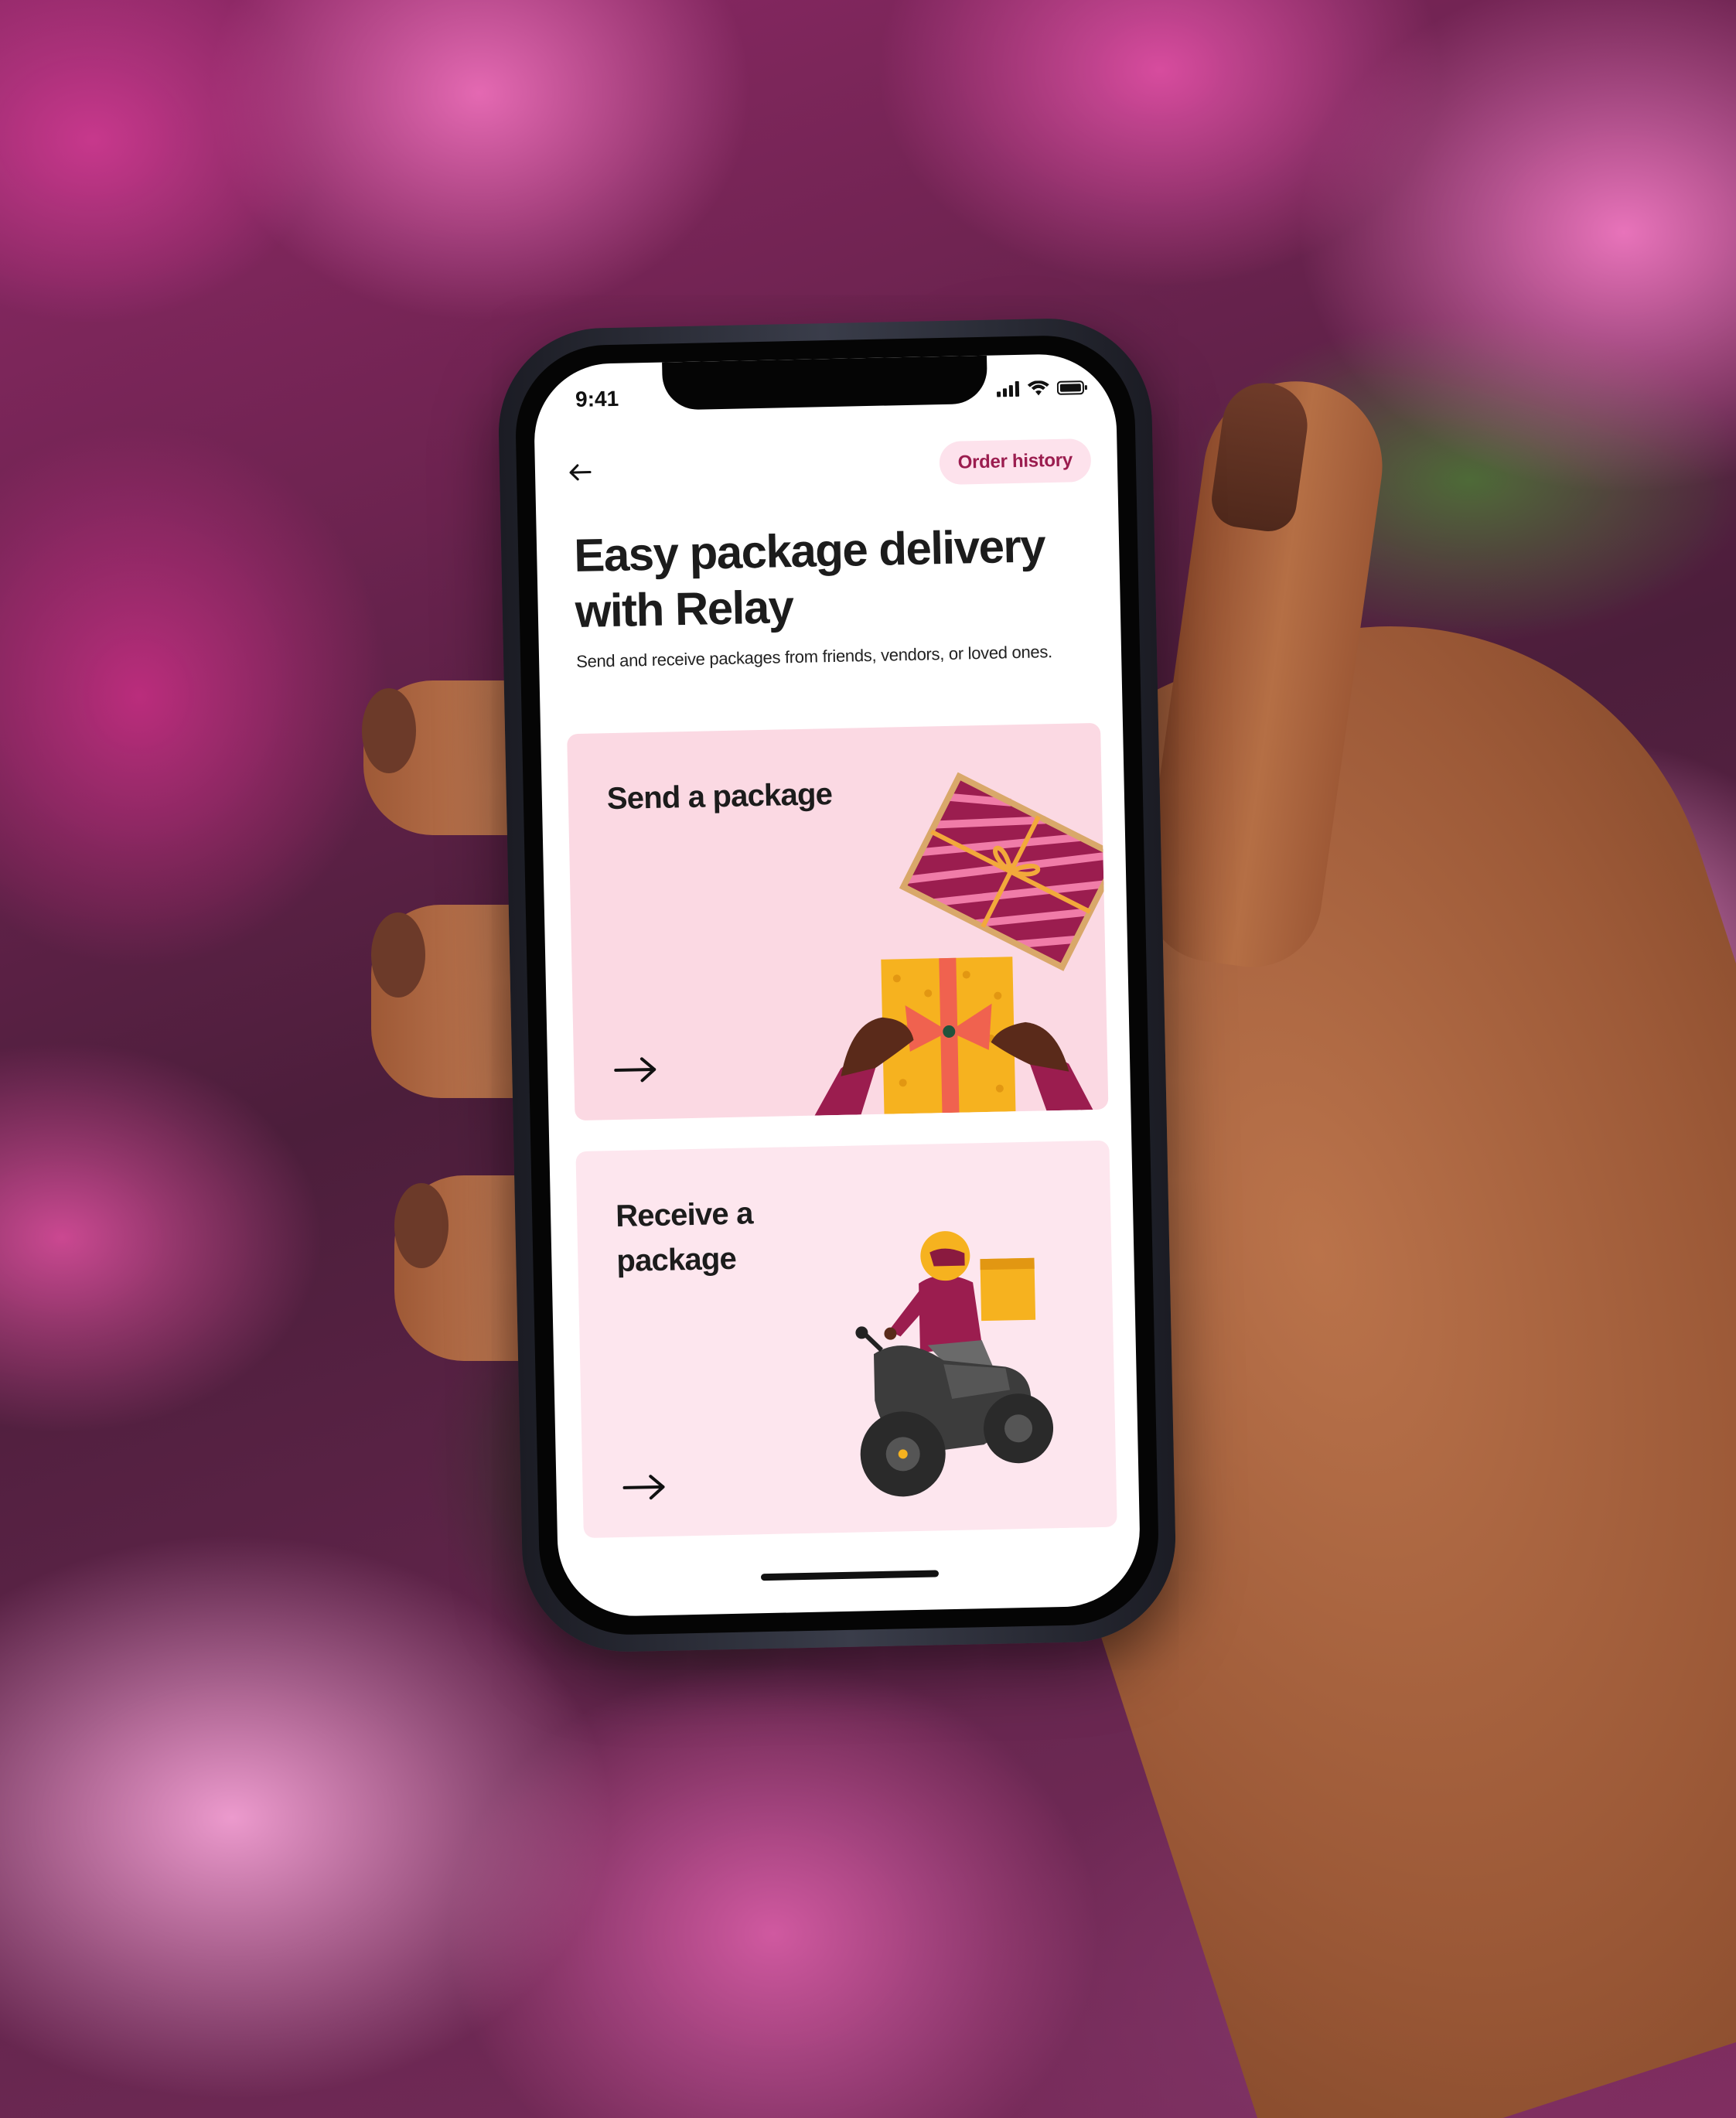  Describe the element at coordinates (850, 1575) in the screenshot. I see `home-indicator` at that location.